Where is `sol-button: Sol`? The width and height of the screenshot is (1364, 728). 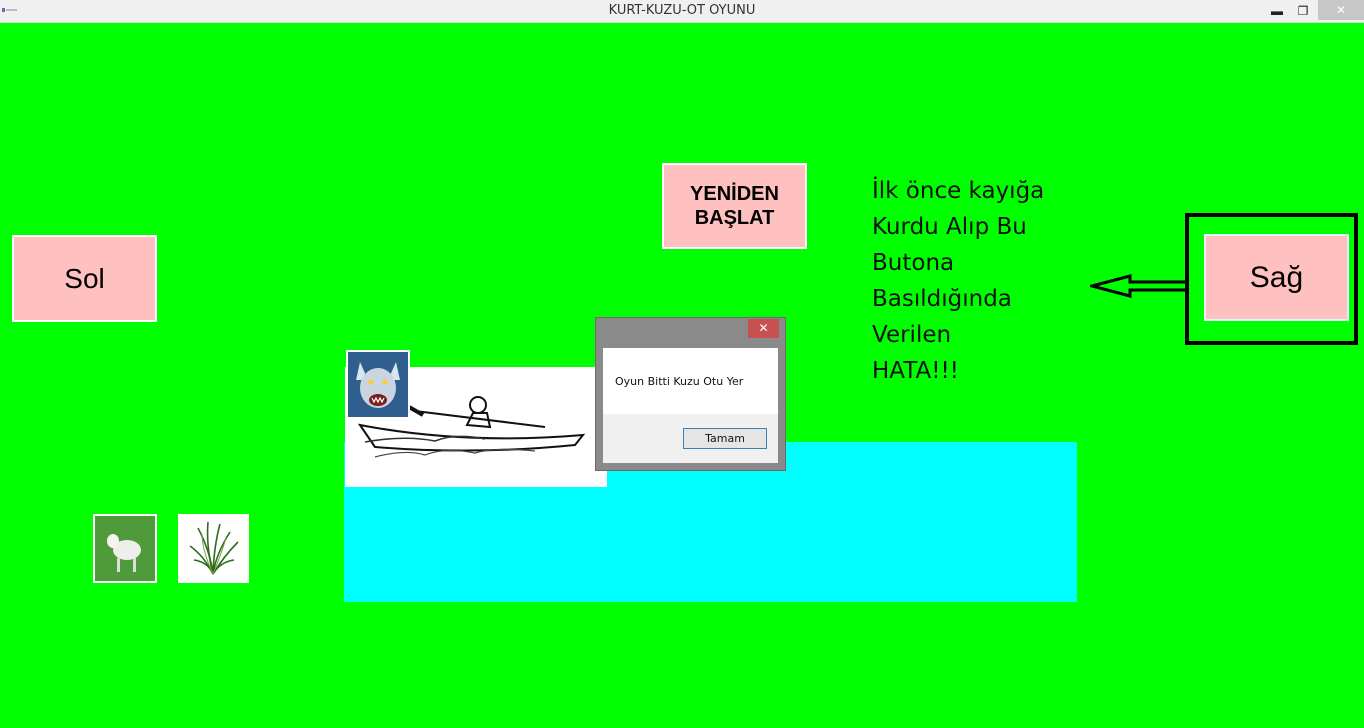 sol-button: Sol is located at coordinates (84, 278).